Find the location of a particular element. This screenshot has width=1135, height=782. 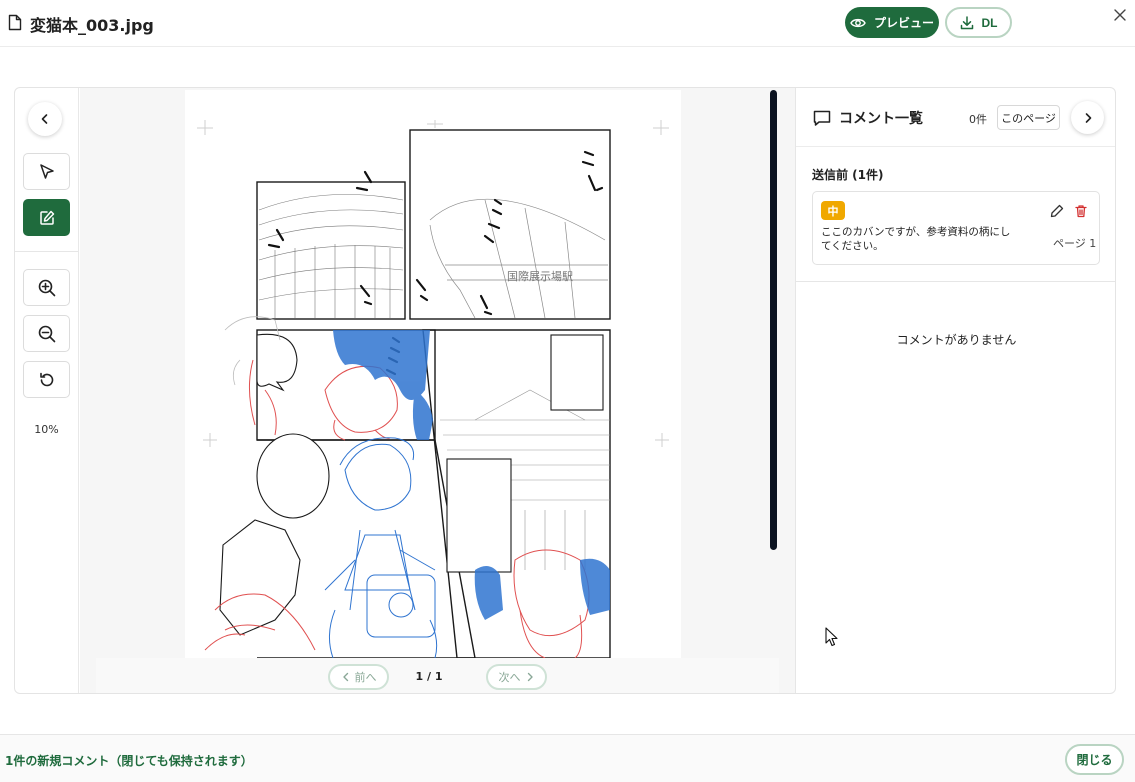

pending-comment-card: 中 ここのカバンですが、参考資料の柄にしてください。 ページ 1 is located at coordinates (956, 228).